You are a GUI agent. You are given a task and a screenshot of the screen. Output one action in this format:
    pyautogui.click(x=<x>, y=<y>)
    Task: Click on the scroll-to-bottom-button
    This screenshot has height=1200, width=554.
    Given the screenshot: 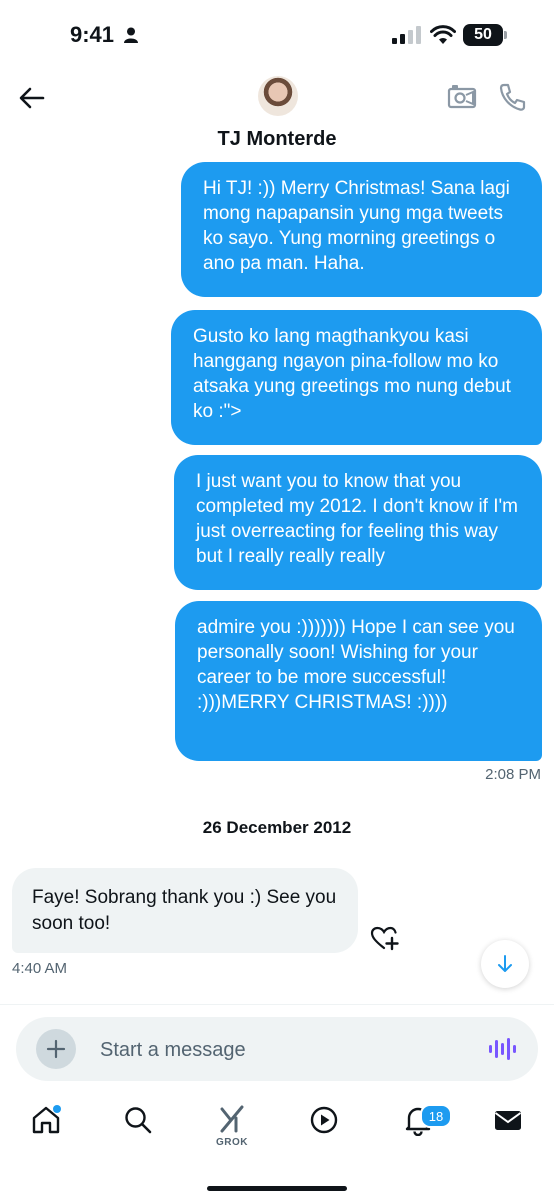 What is the action you would take?
    pyautogui.click(x=505, y=964)
    